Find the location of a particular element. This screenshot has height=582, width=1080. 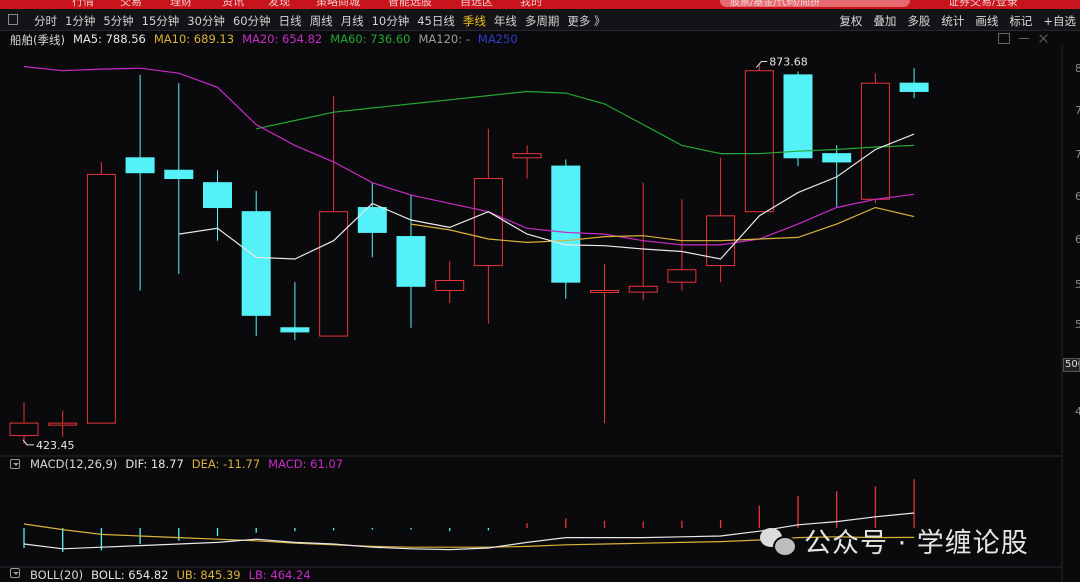

ma60-line is located at coordinates (585, 122).